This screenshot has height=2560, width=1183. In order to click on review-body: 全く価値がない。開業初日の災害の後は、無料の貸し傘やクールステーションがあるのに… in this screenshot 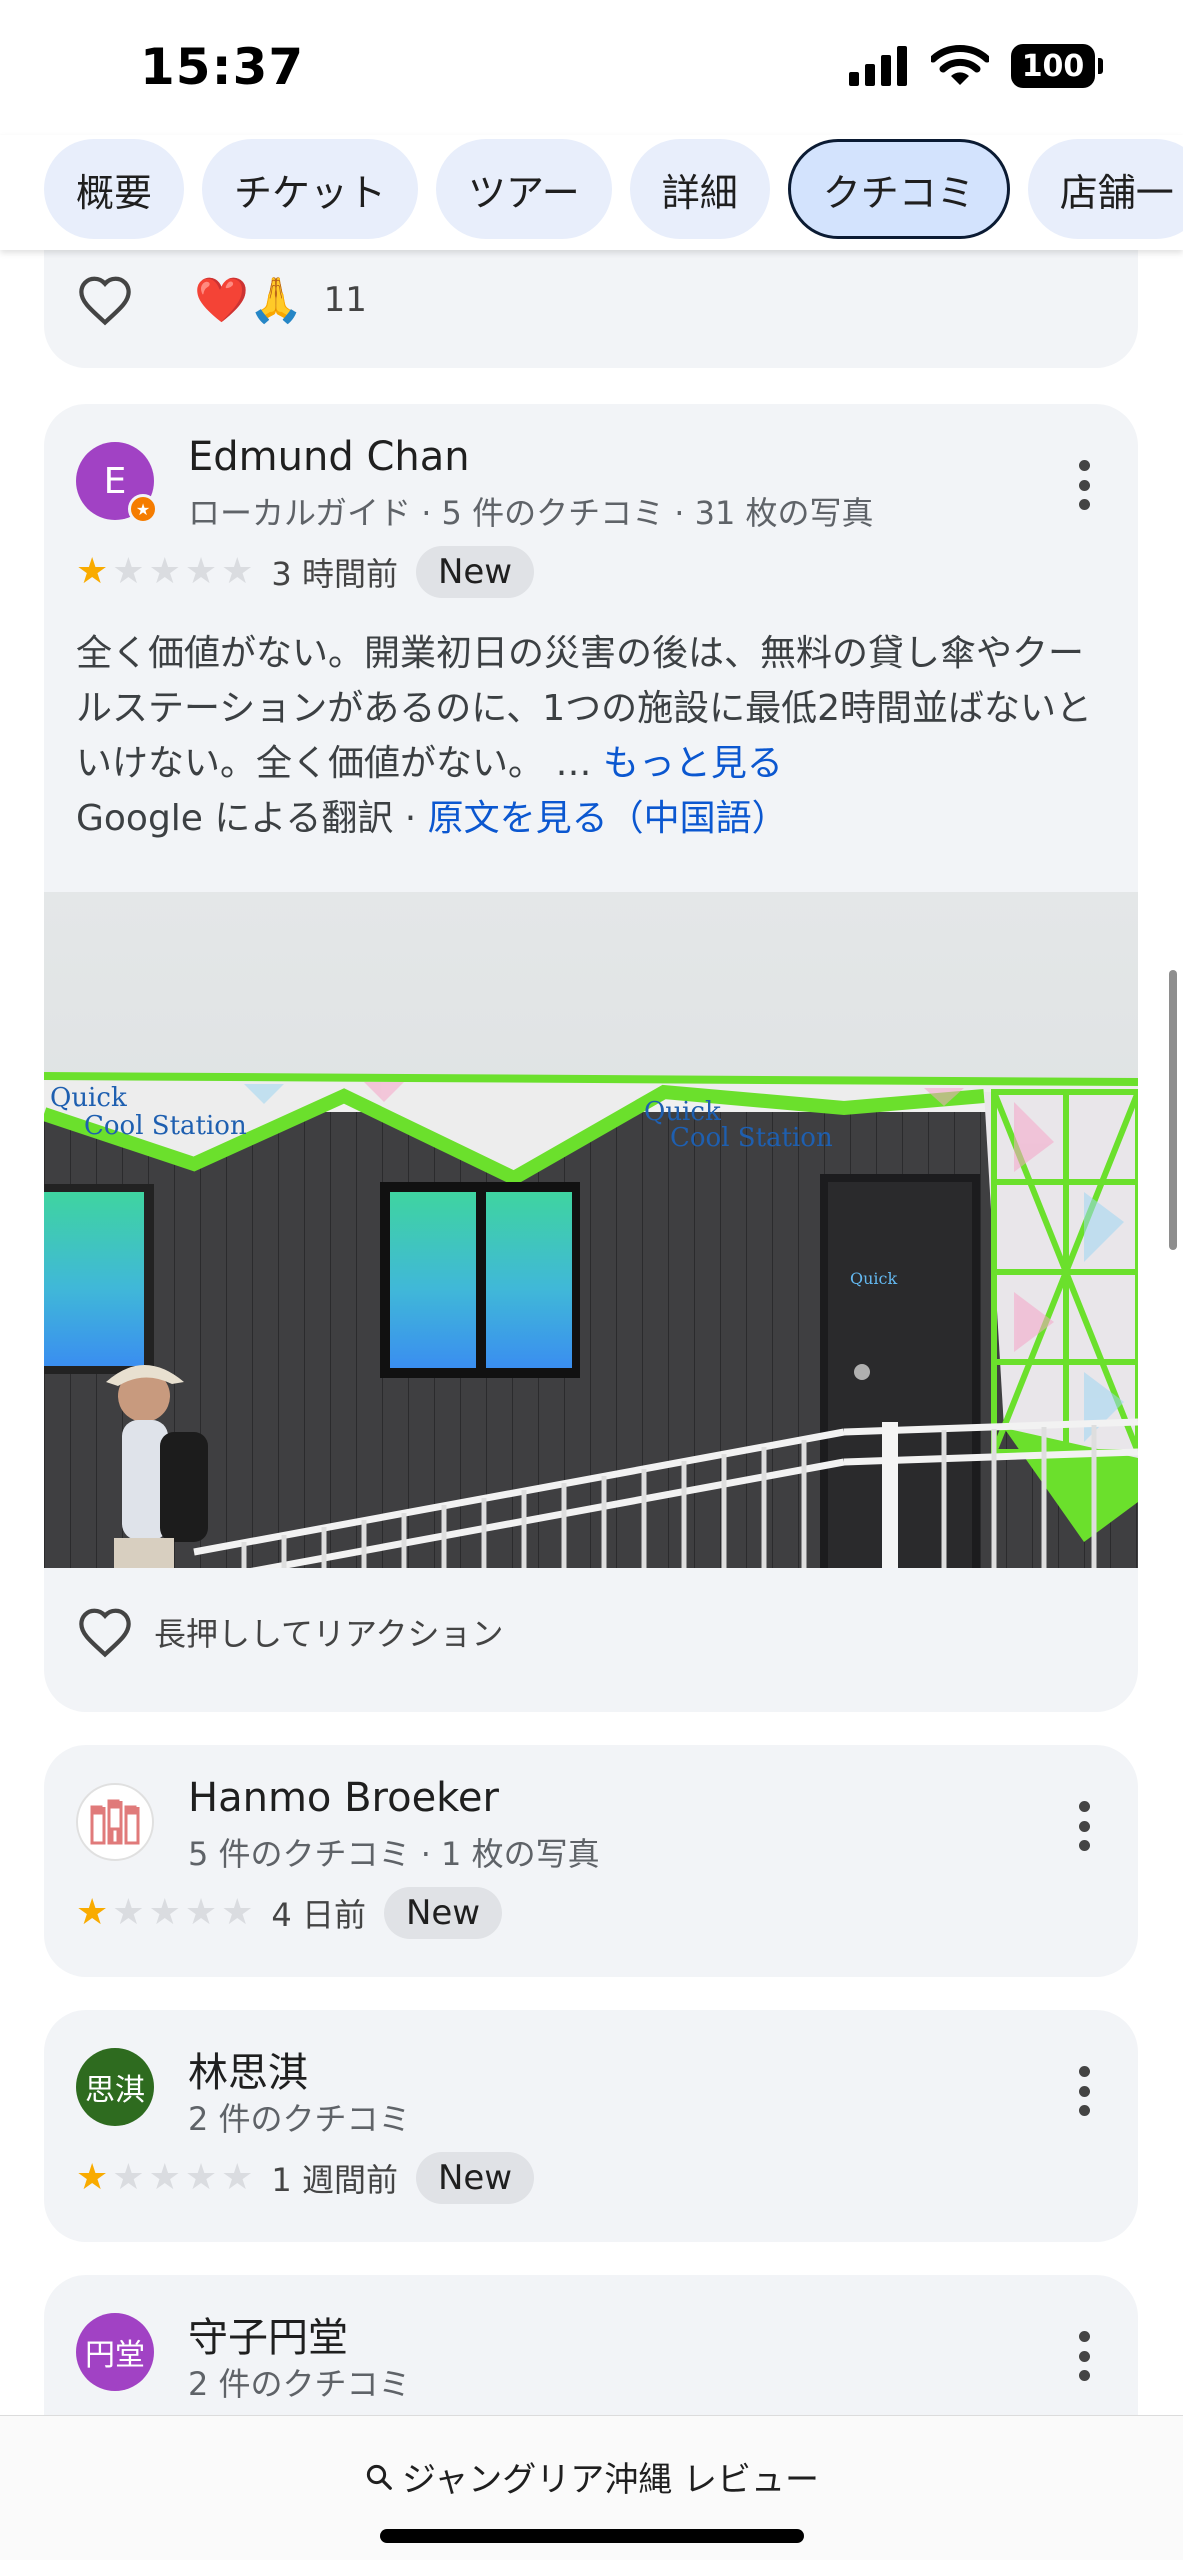, I will do `click(584, 708)`.